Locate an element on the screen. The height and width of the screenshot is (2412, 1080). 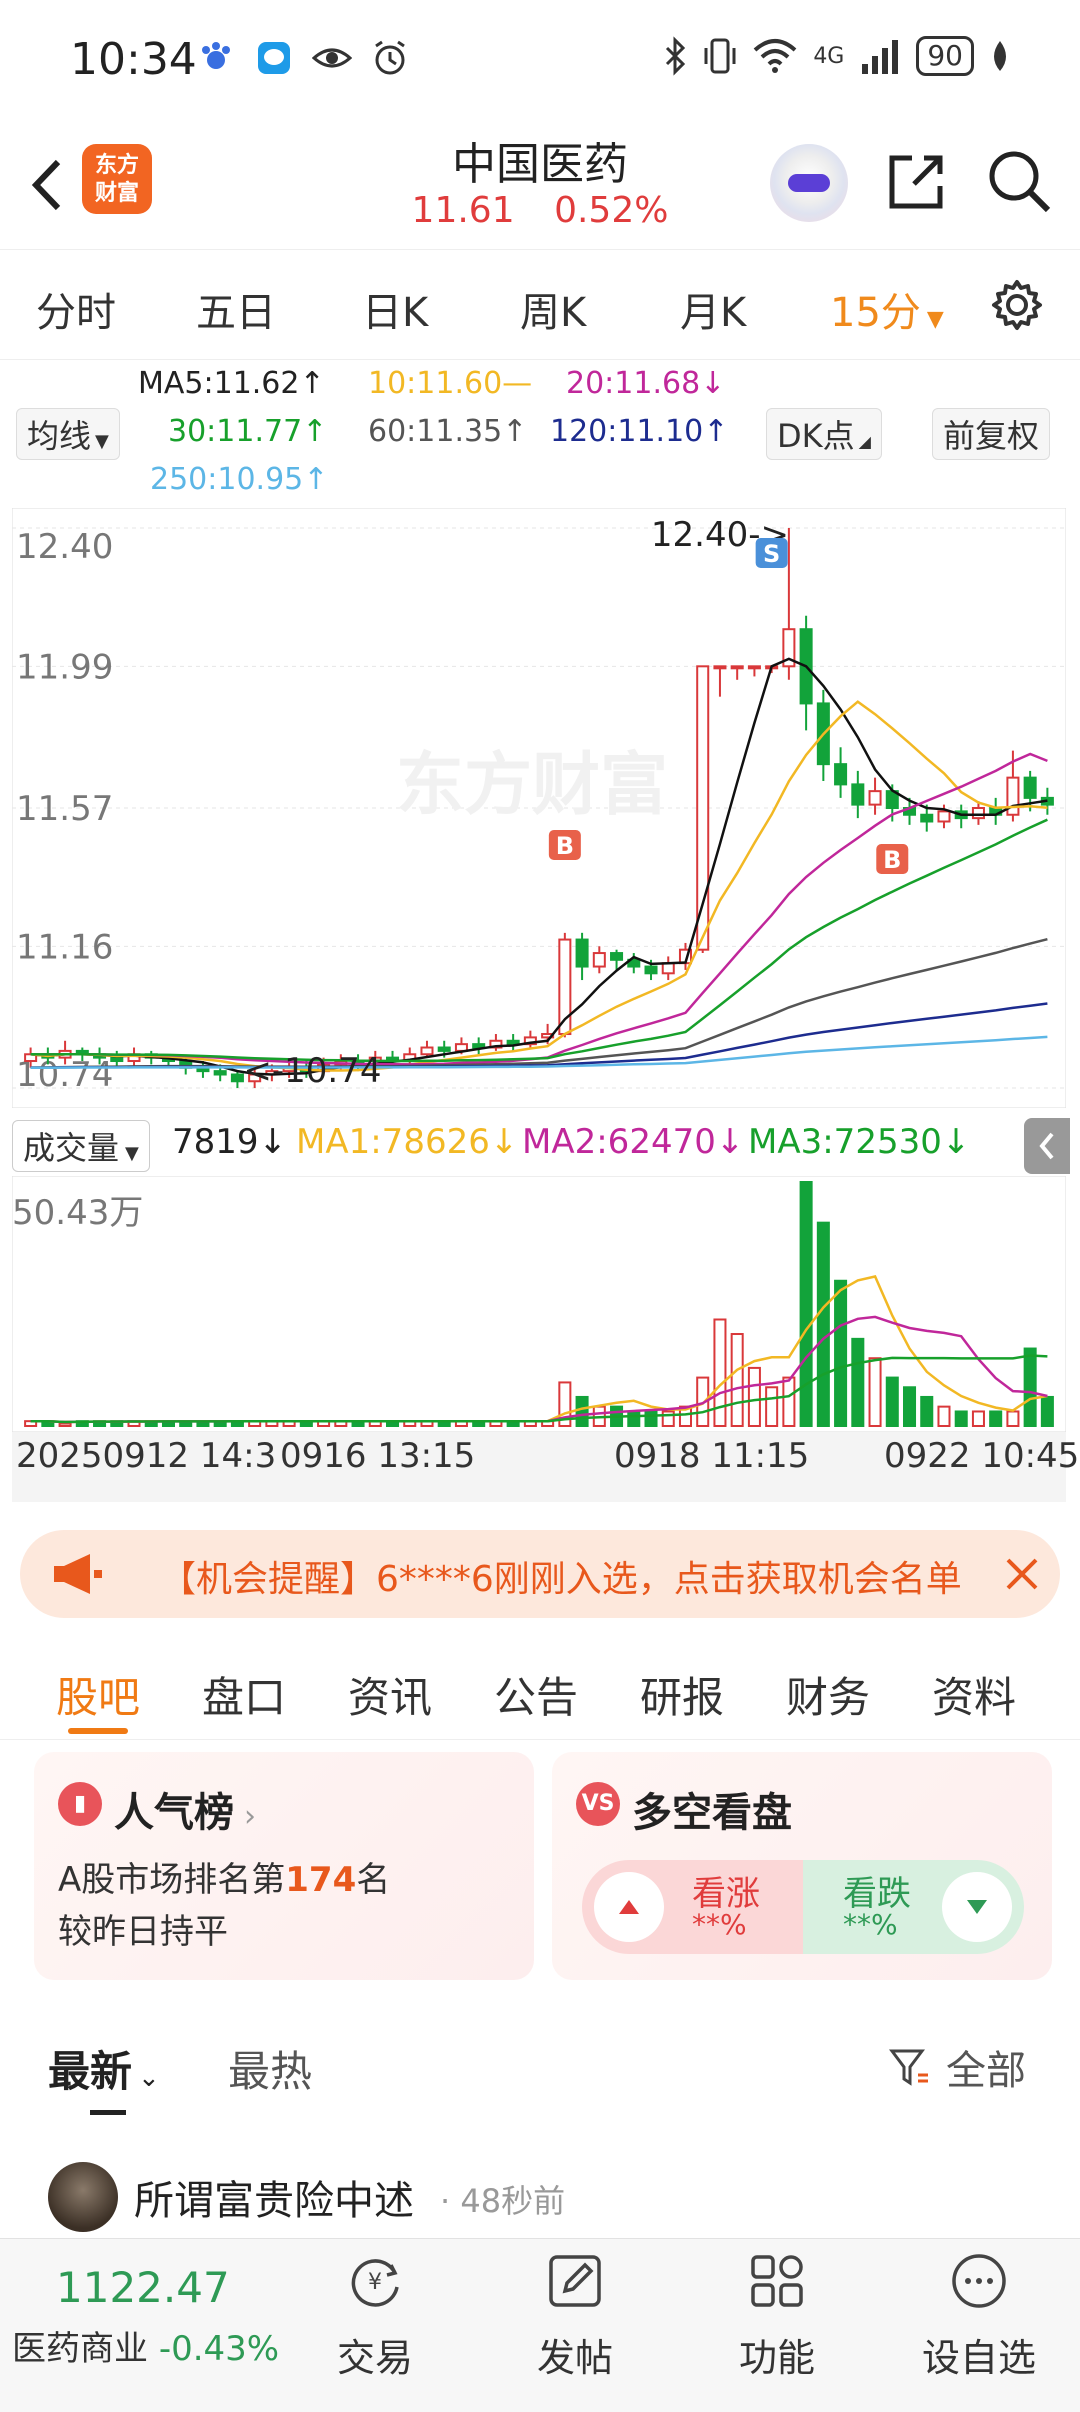
volume-chart: 50.43万 is located at coordinates (539, 1304).